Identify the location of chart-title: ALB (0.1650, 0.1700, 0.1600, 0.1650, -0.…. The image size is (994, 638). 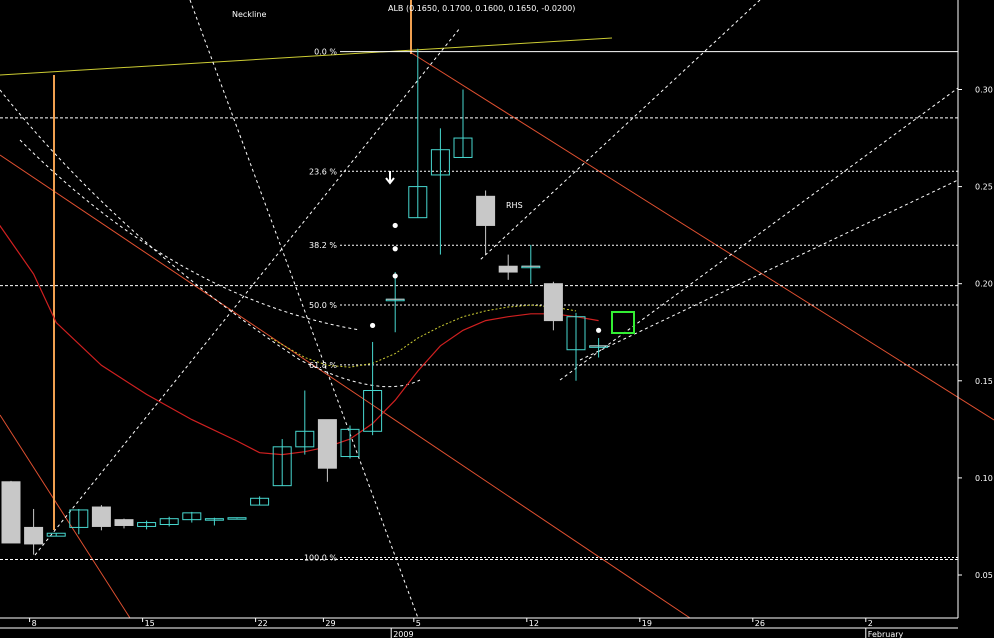
(481, 8).